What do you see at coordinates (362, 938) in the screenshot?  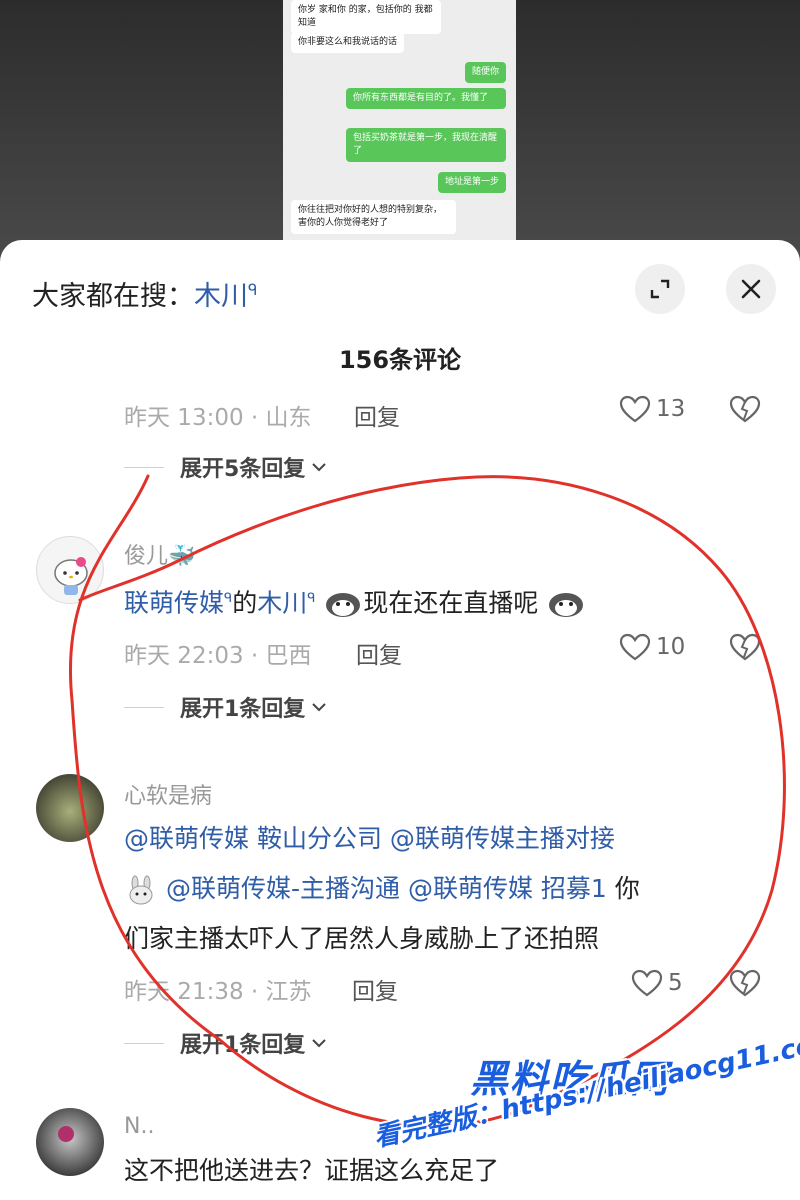 I see `comment-line: 们家主播太吓人了居然人身威胁上了还拍照` at bounding box center [362, 938].